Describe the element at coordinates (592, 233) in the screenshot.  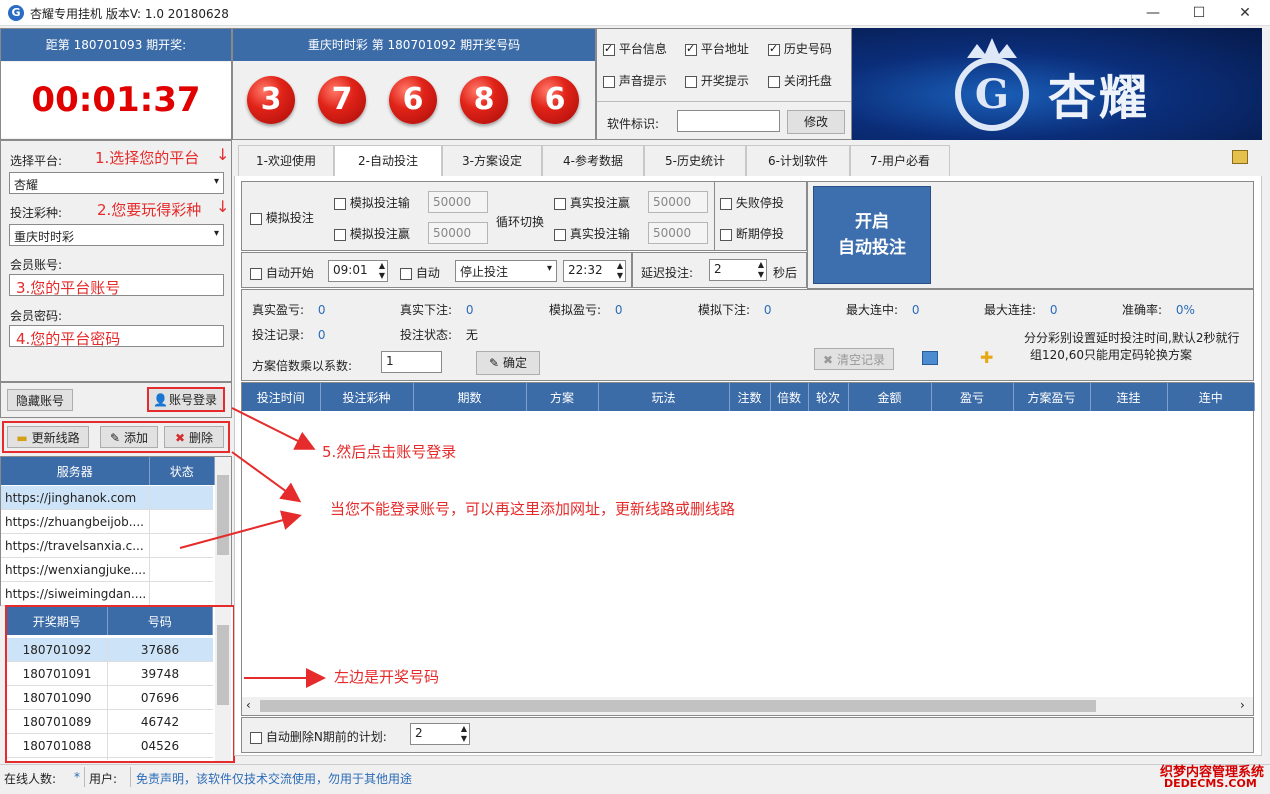
I see `real-lose-option: 真实投注输` at that location.